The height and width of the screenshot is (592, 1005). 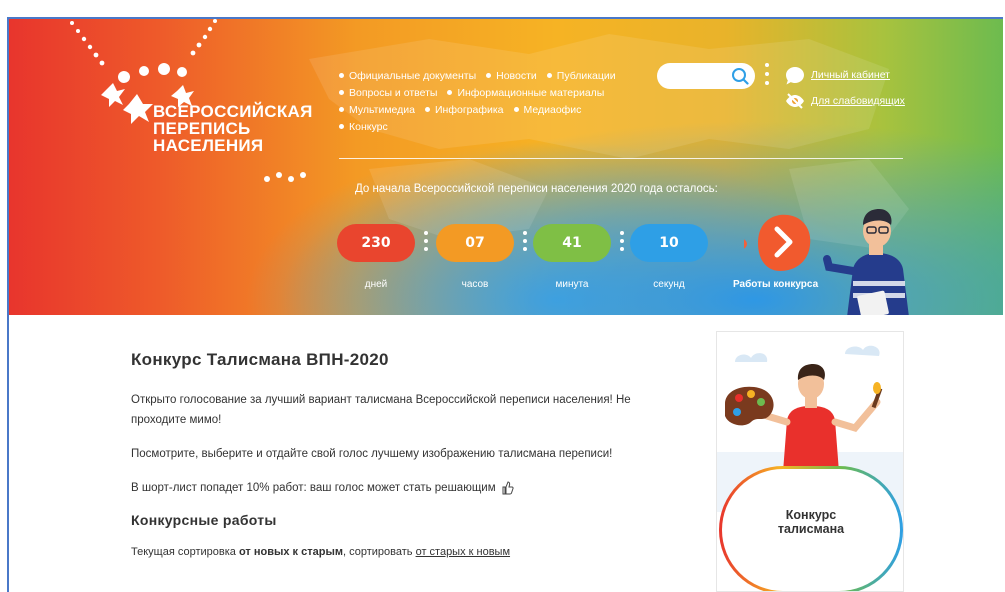 I want to click on countdown-minutes-label: минута, so click(x=572, y=284).